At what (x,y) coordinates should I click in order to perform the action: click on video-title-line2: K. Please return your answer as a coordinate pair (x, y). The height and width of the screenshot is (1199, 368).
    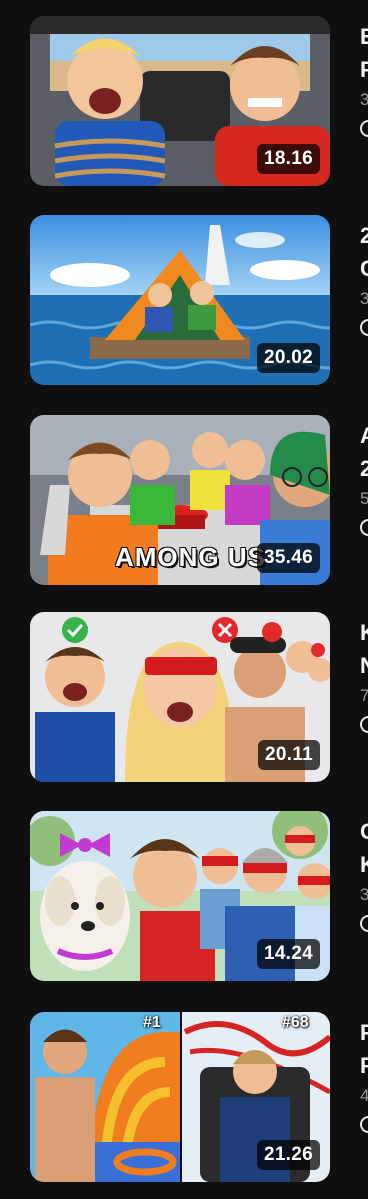
    Looking at the image, I should click on (364, 864).